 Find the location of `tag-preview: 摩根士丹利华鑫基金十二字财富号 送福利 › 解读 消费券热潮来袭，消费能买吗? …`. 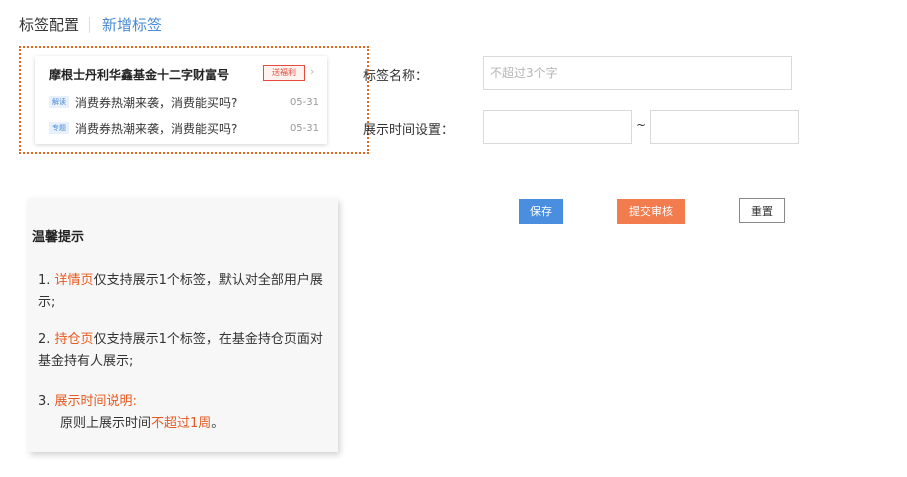

tag-preview: 摩根士丹利华鑫基金十二字财富号 送福利 › 解读 消费券热潮来袭，消费能买吗? … is located at coordinates (194, 100).